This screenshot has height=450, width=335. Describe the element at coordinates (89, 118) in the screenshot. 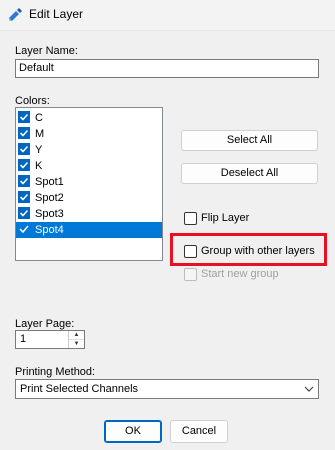

I see `list-item-c: C` at that location.